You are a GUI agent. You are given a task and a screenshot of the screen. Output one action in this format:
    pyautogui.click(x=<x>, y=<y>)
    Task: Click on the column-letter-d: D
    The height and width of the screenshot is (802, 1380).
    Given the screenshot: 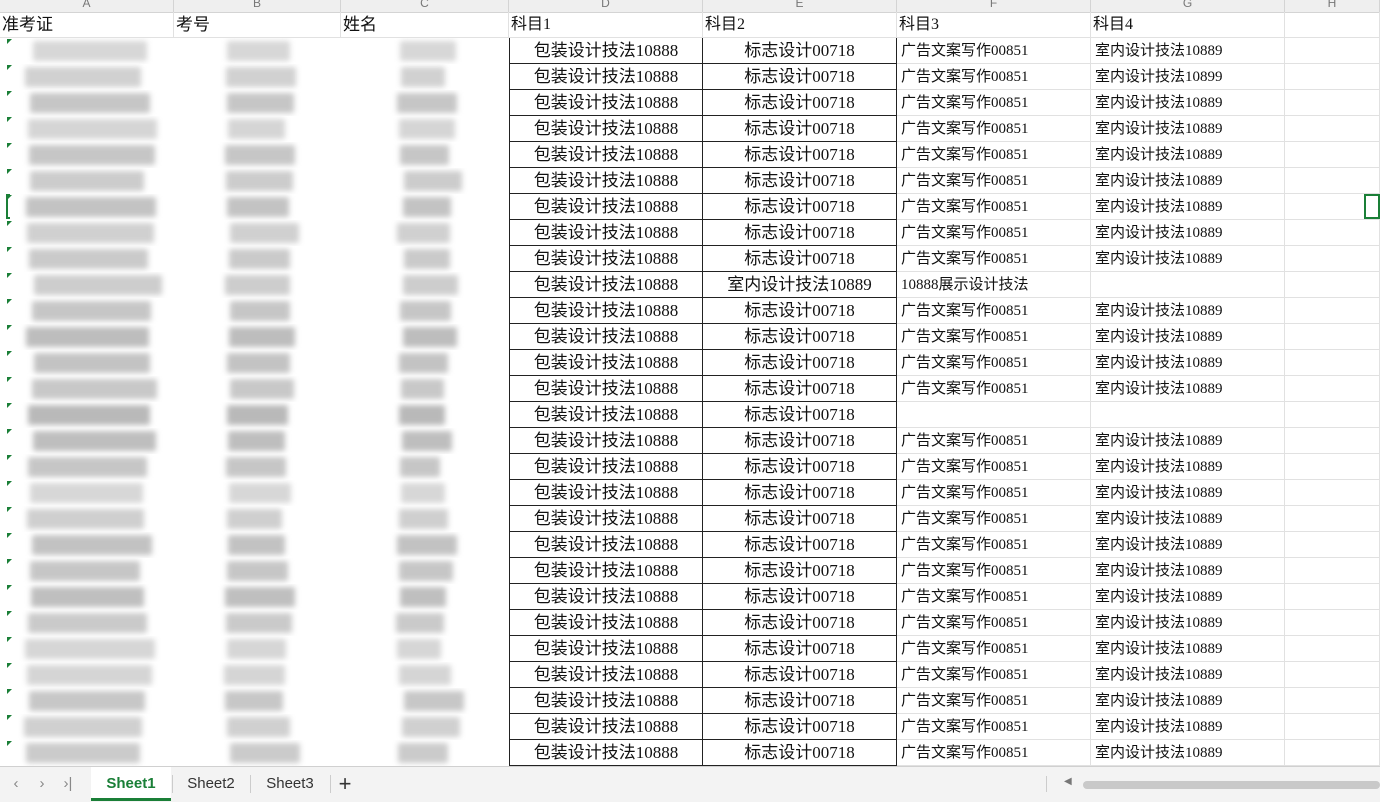 What is the action you would take?
    pyautogui.click(x=606, y=6)
    